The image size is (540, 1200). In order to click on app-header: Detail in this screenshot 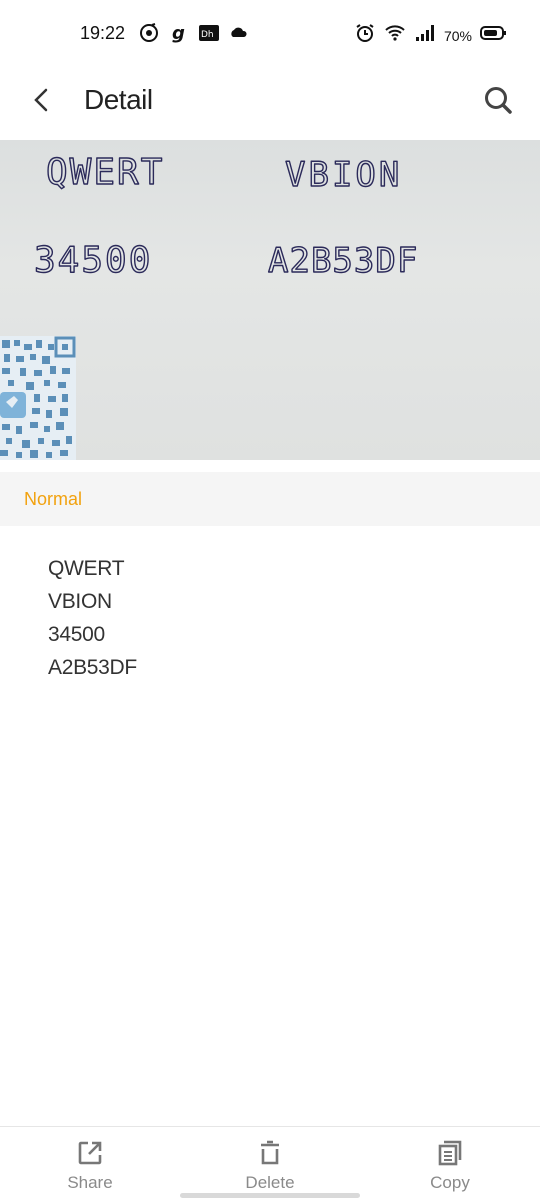, I will do `click(270, 104)`.